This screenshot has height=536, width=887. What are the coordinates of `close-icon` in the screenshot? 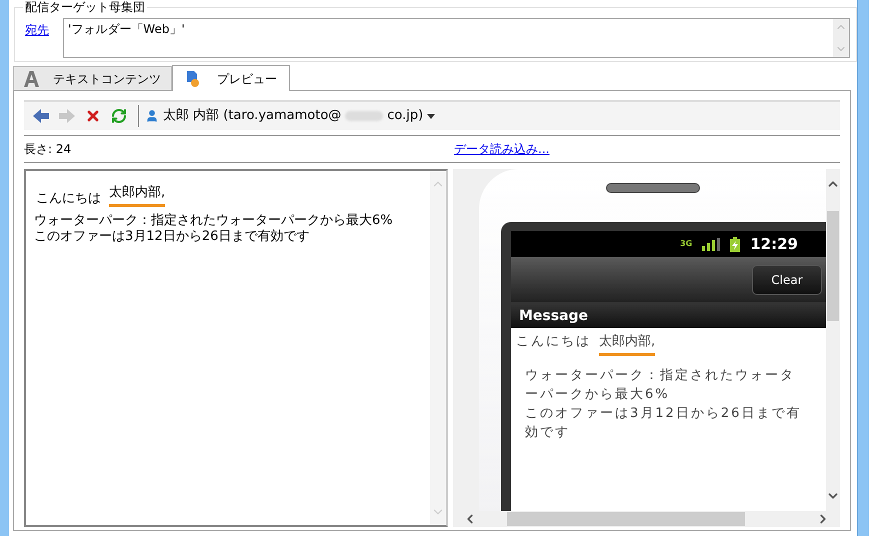 It's located at (93, 116).